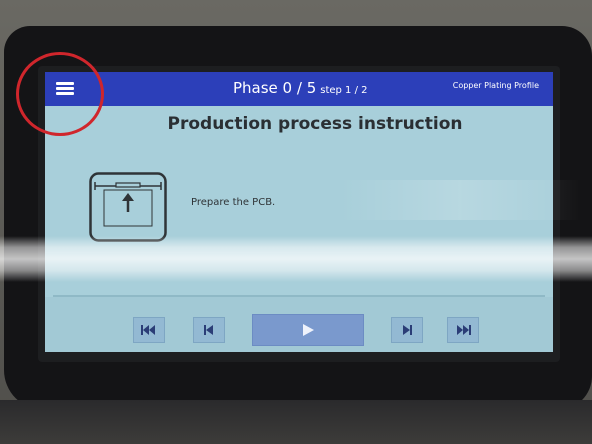  Describe the element at coordinates (233, 202) in the screenshot. I see `instruction-text: Prepare the PCB.` at that location.